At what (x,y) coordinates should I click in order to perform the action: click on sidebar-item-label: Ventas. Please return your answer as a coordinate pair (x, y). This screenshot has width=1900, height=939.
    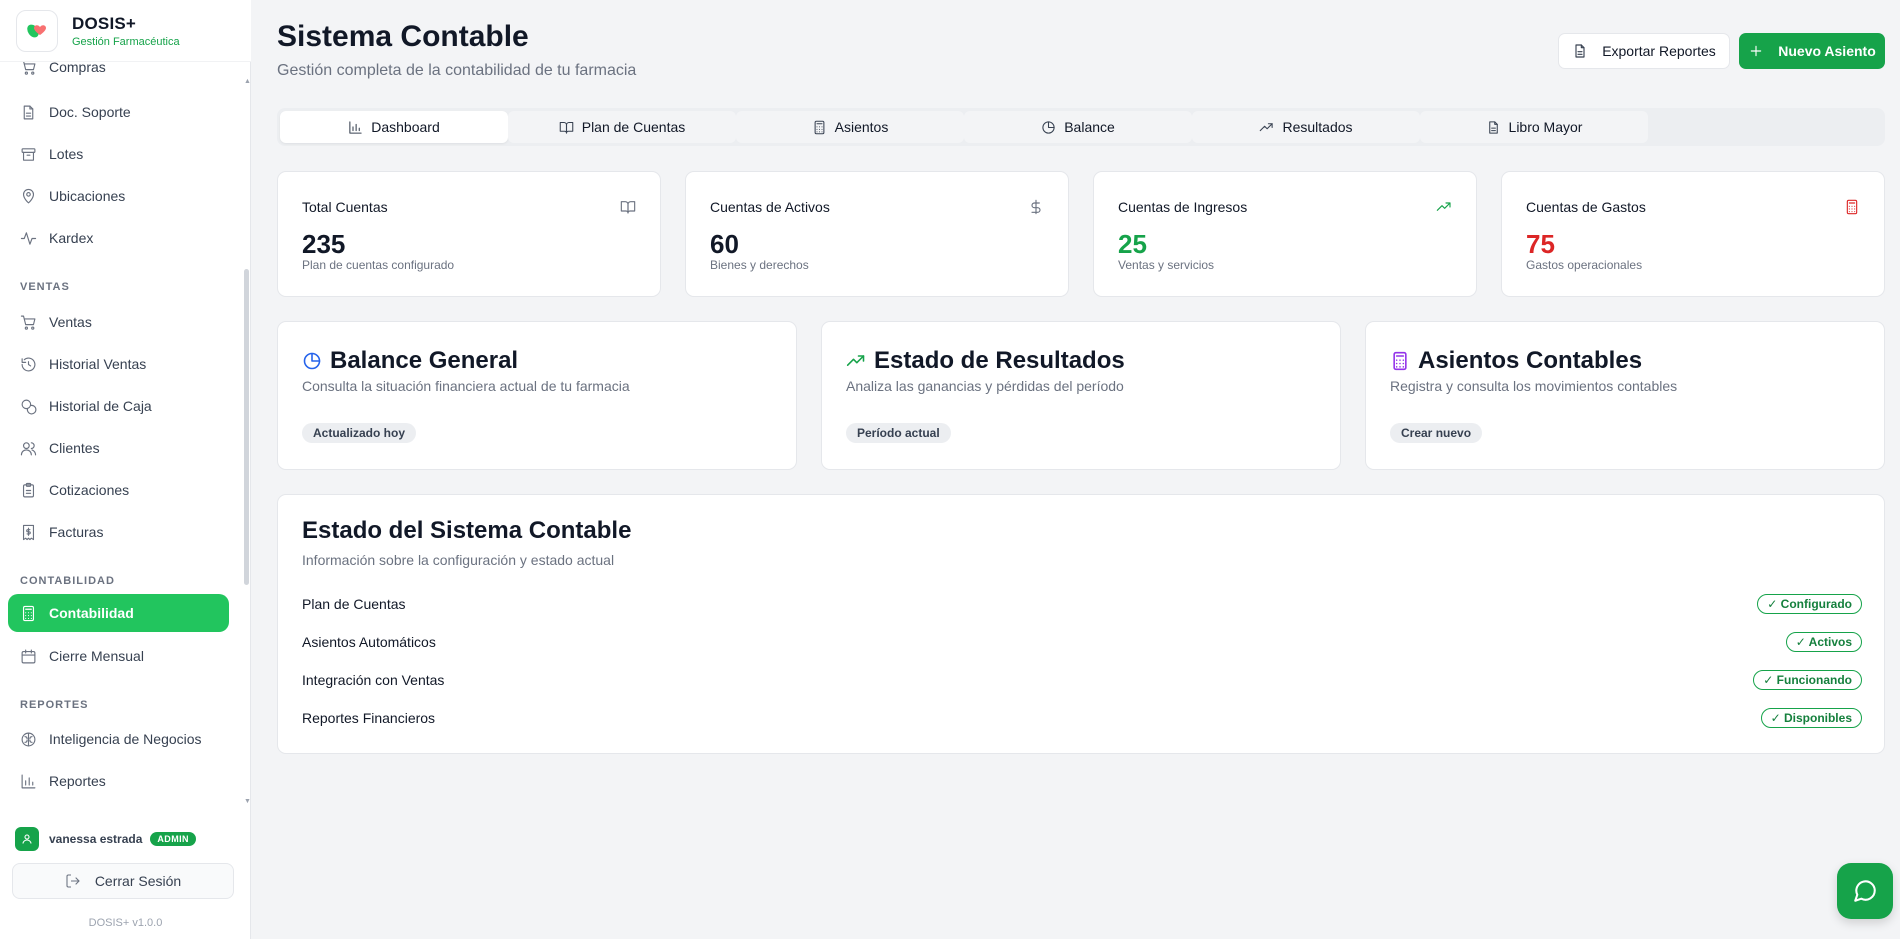
    Looking at the image, I should click on (70, 322).